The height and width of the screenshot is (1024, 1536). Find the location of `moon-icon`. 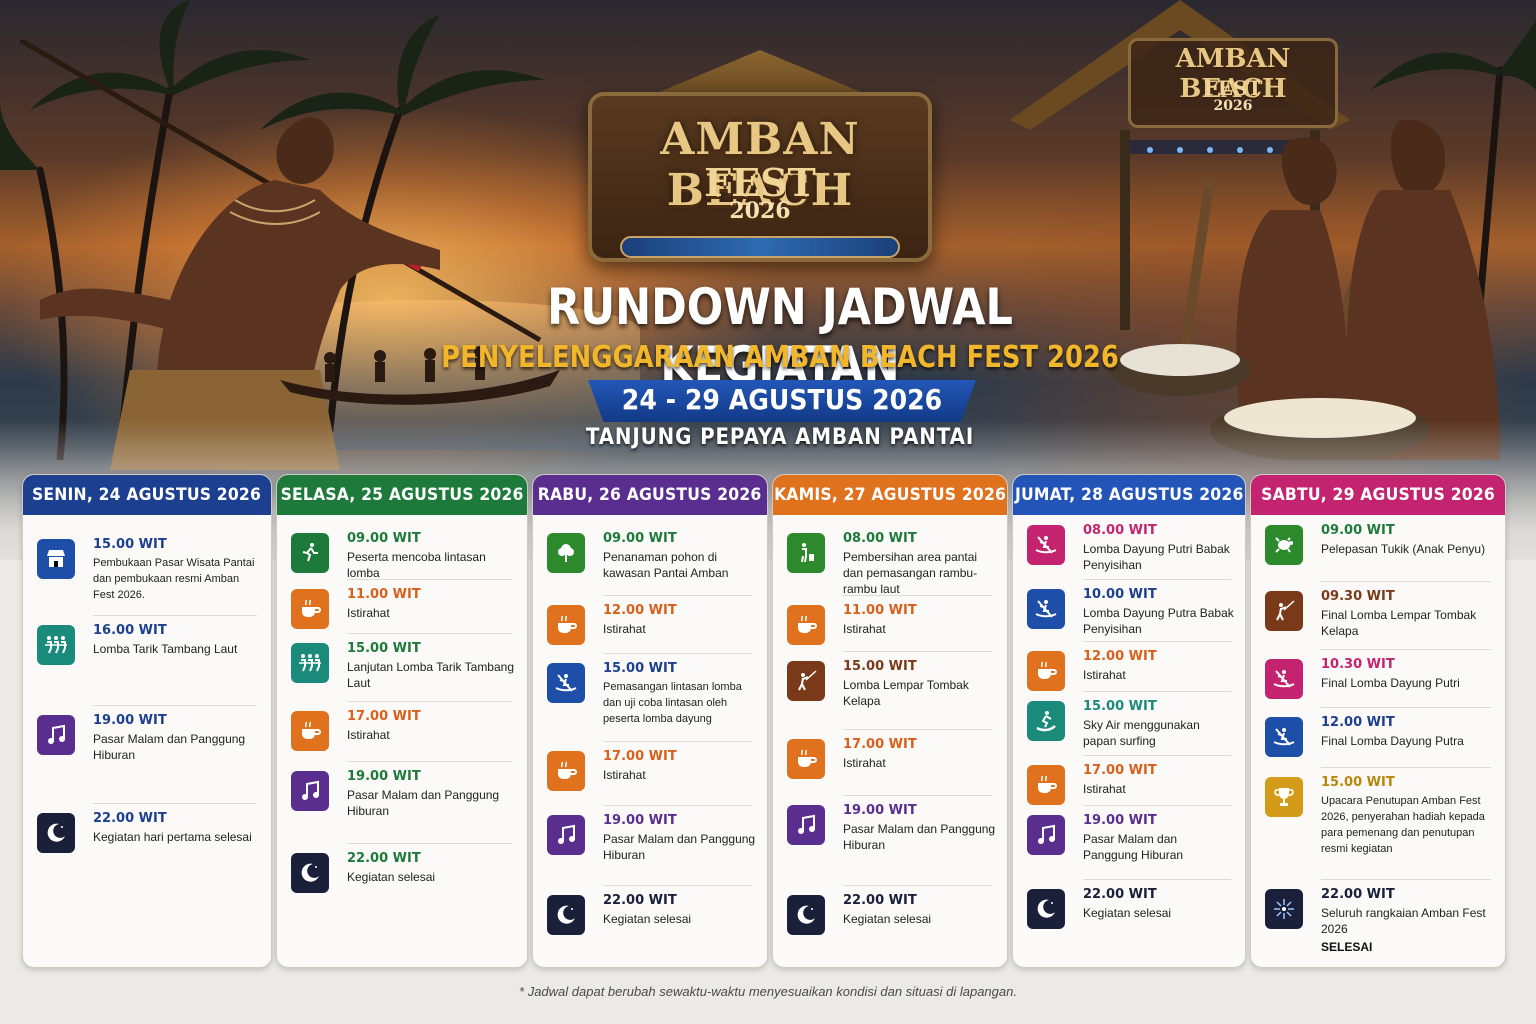

moon-icon is located at coordinates (310, 873).